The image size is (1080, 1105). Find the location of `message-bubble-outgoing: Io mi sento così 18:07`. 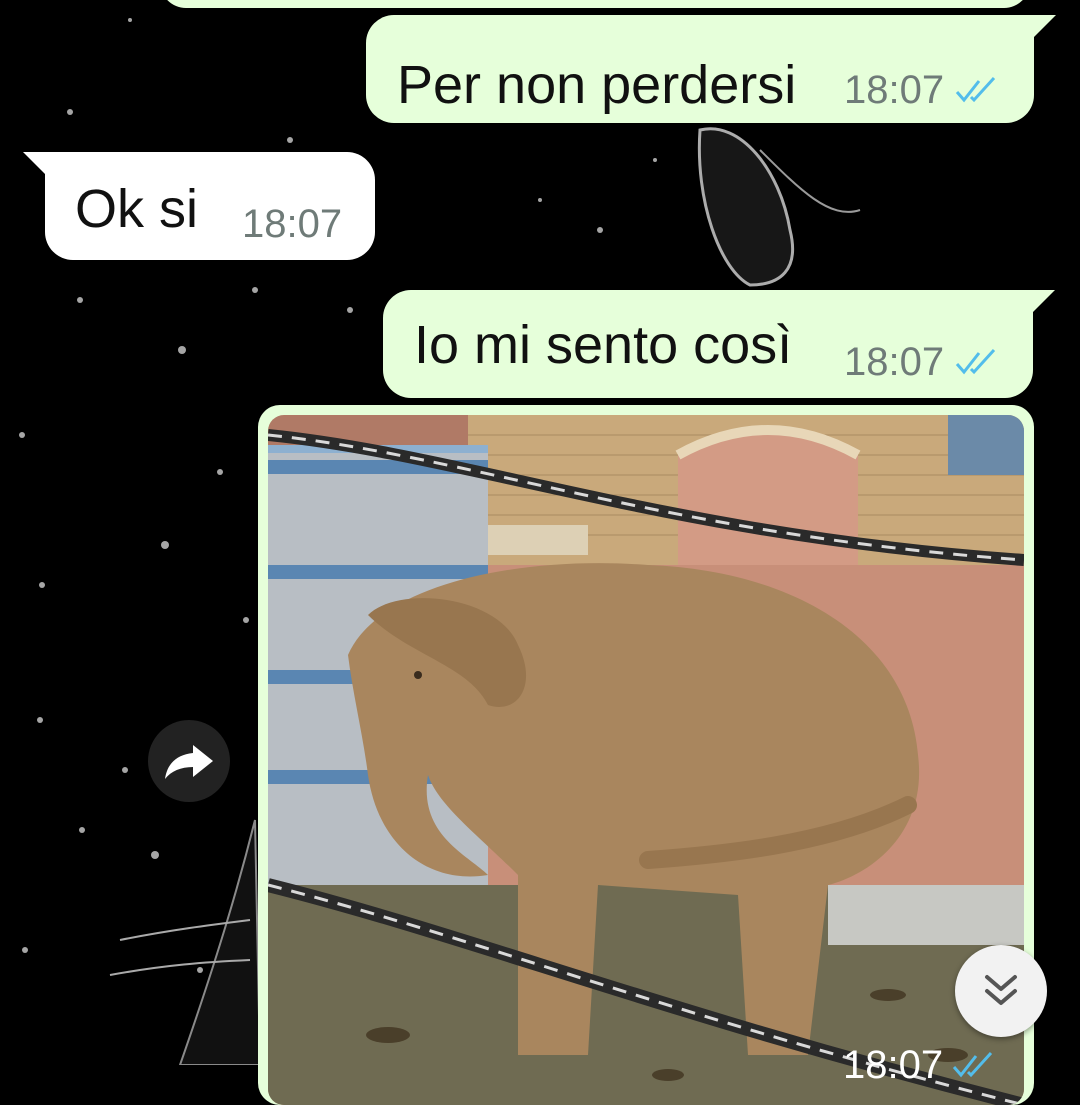

message-bubble-outgoing: Io mi sento così 18:07 is located at coordinates (719, 344).